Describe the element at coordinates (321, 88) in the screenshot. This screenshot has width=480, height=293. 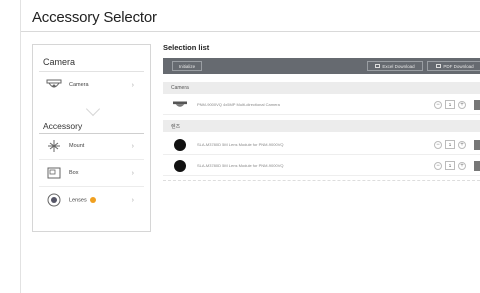
I see `group-header-camera: Camera` at that location.